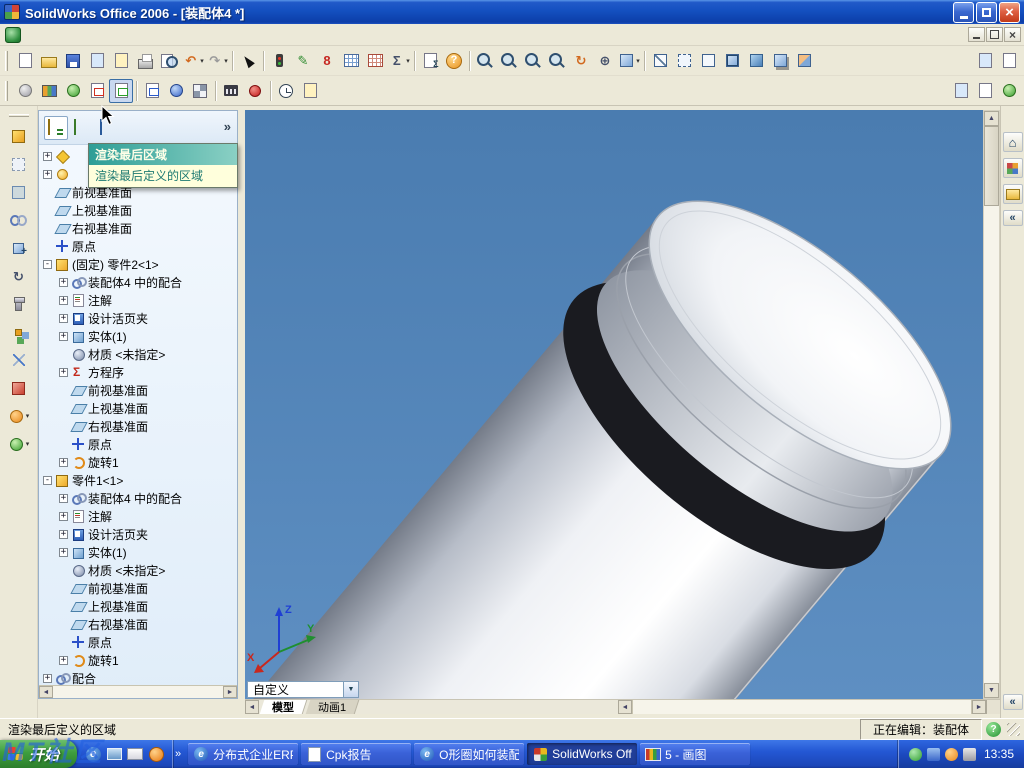 This screenshot has height=768, width=1024. Describe the element at coordinates (138, 210) in the screenshot. I see `tree-row: 上视基准面` at that location.